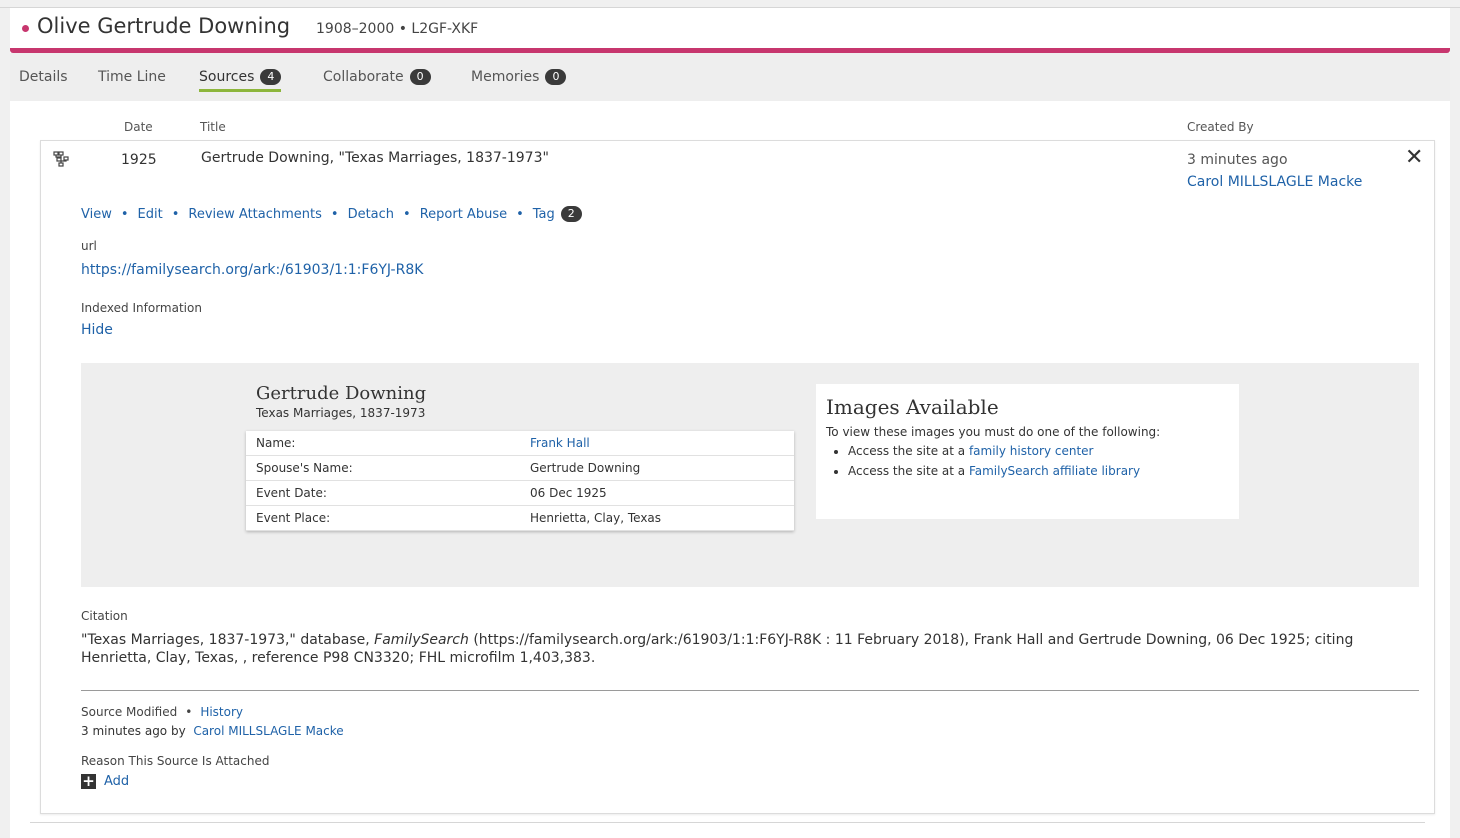  I want to click on column-header-created-by: Created By, so click(1220, 127).